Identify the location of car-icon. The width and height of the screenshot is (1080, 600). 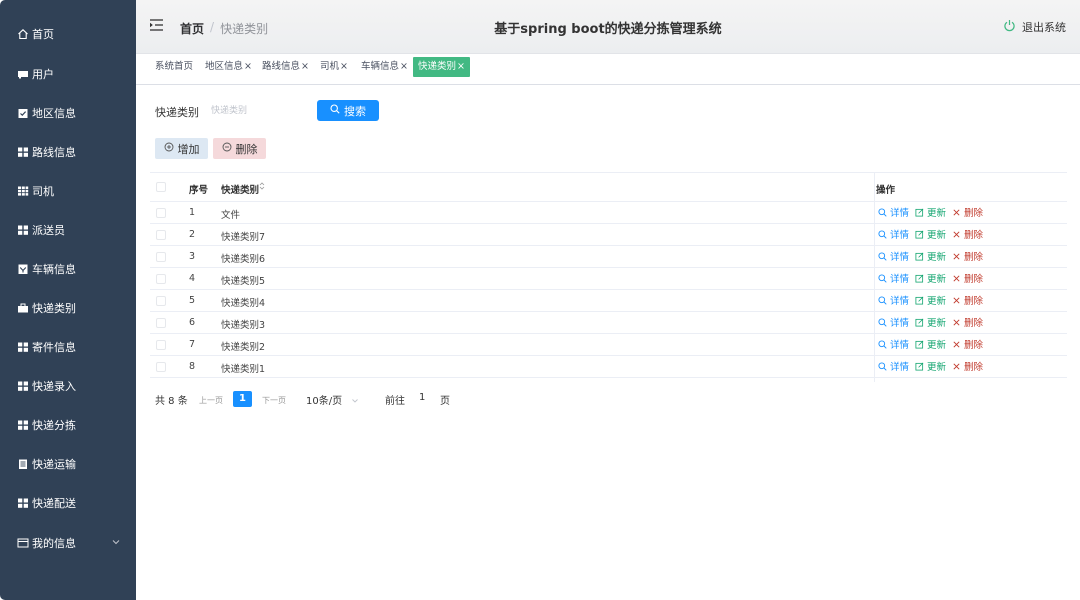
(23, 269).